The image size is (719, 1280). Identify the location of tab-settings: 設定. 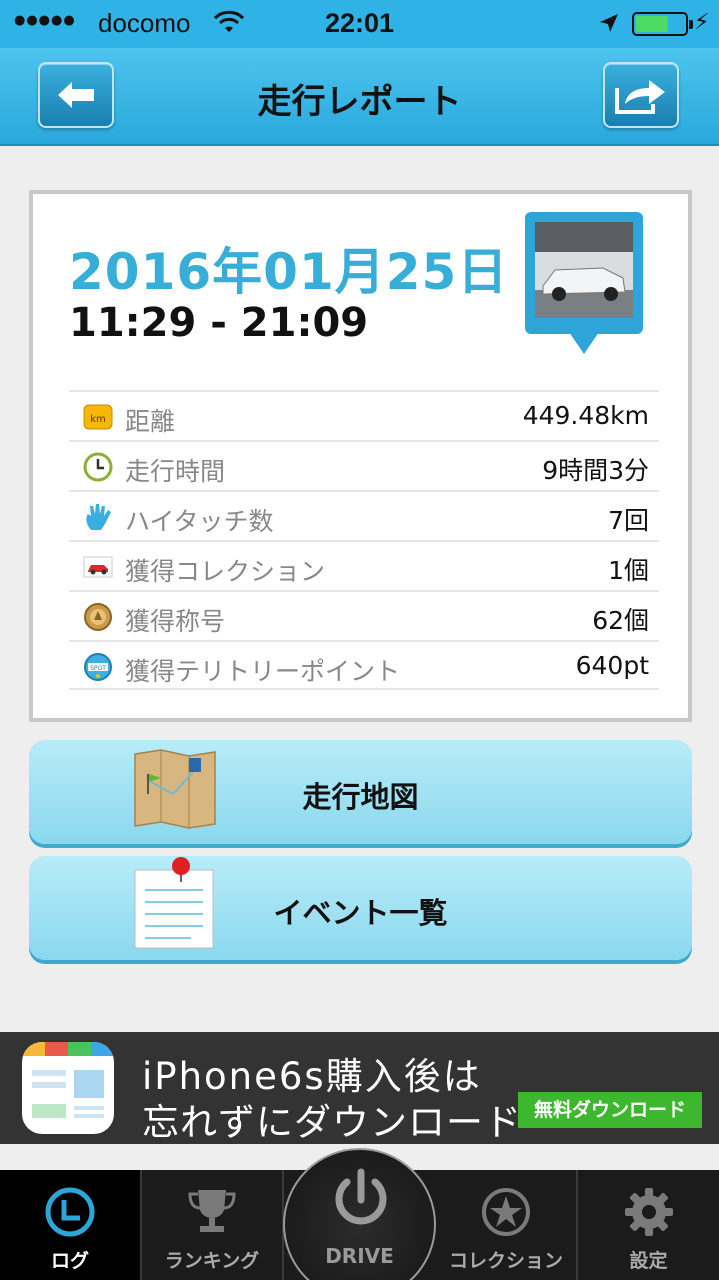
(648, 1225).